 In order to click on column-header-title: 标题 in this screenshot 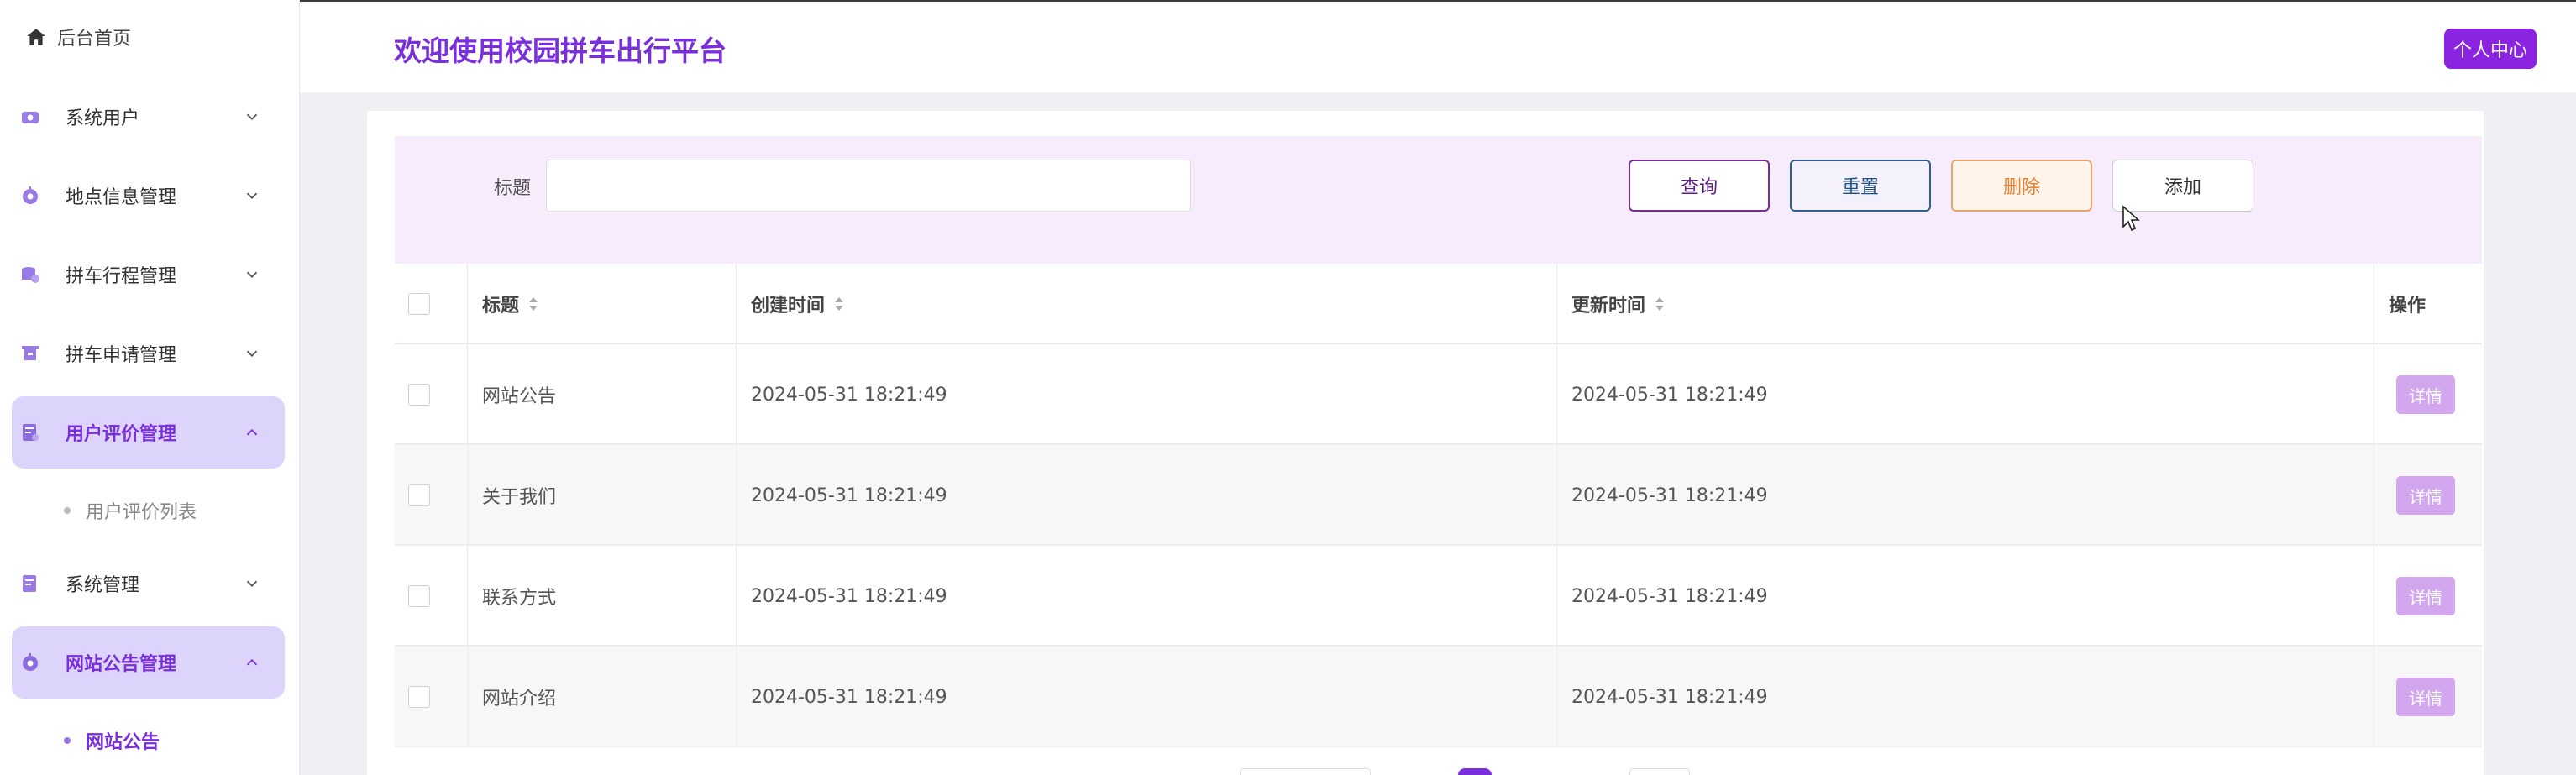, I will do `click(510, 304)`.